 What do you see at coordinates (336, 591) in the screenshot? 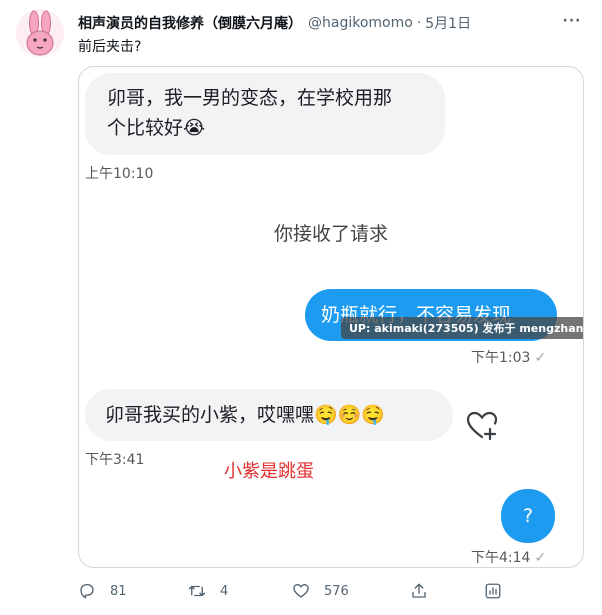
I see `like-count: 576` at bounding box center [336, 591].